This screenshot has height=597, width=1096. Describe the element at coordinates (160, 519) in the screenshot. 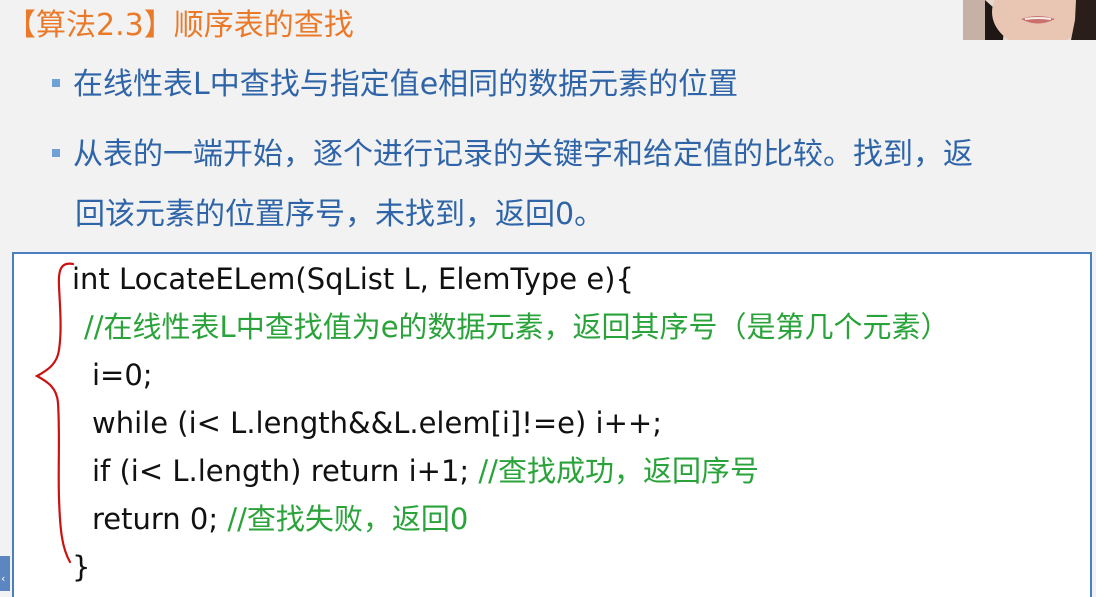

I see `code-line-6-statement: return 0;` at that location.